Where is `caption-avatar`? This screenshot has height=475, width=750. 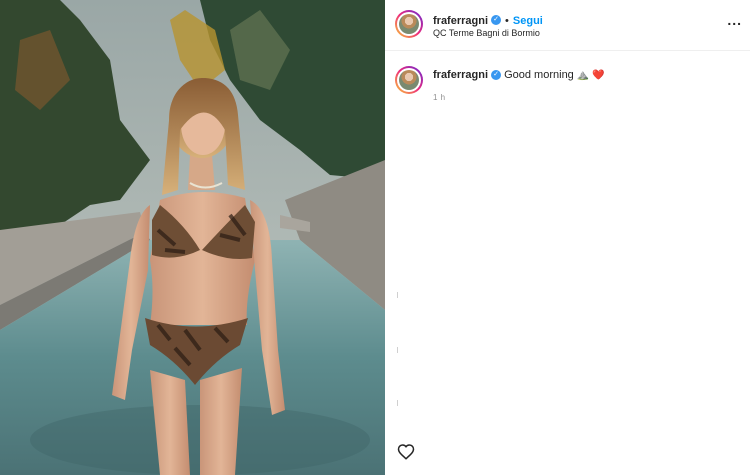
caption-avatar is located at coordinates (409, 80).